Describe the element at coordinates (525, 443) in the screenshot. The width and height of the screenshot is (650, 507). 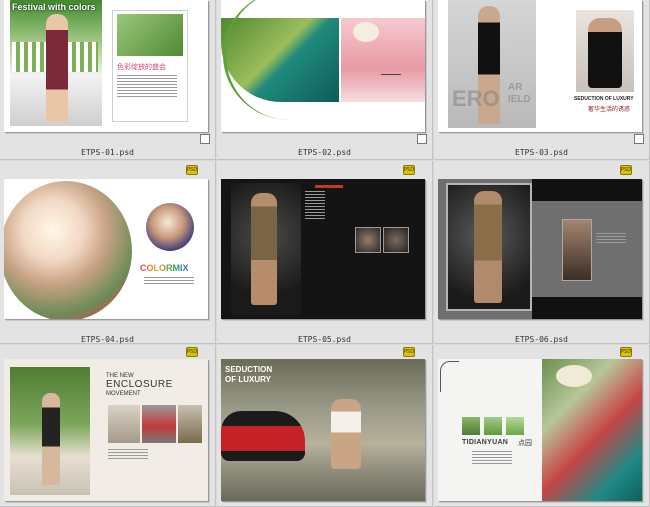
I see `brand-name-cn: 点园` at that location.